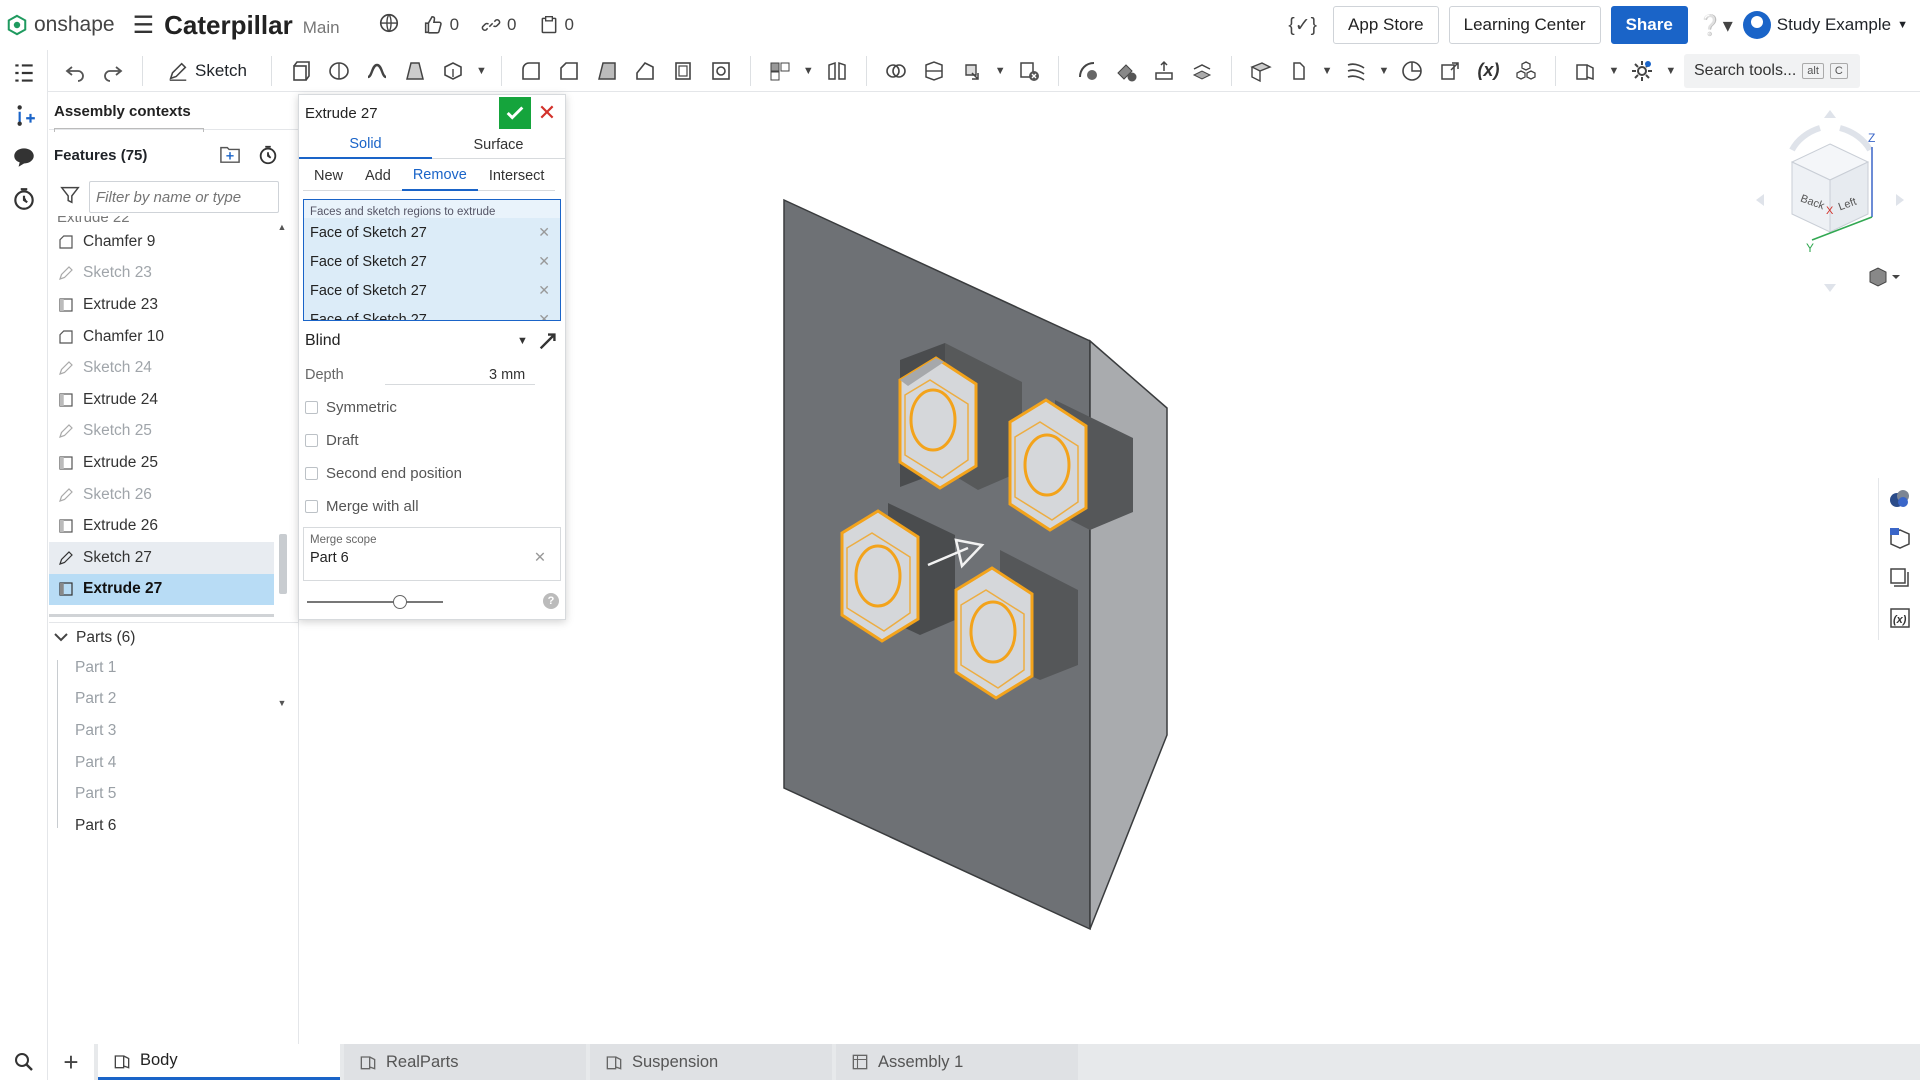  What do you see at coordinates (311, 407) in the screenshot?
I see `symmetric-checkbox` at bounding box center [311, 407].